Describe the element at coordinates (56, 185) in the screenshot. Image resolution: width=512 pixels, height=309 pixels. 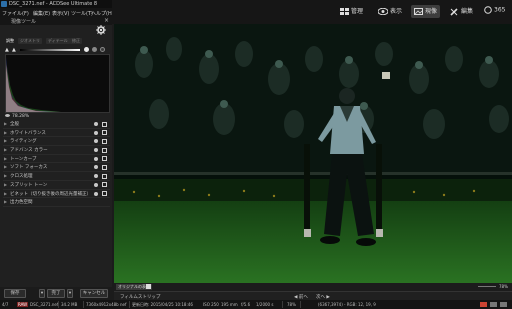
I see `tool-row-split-tone: ▶ スプリット トーン` at that location.